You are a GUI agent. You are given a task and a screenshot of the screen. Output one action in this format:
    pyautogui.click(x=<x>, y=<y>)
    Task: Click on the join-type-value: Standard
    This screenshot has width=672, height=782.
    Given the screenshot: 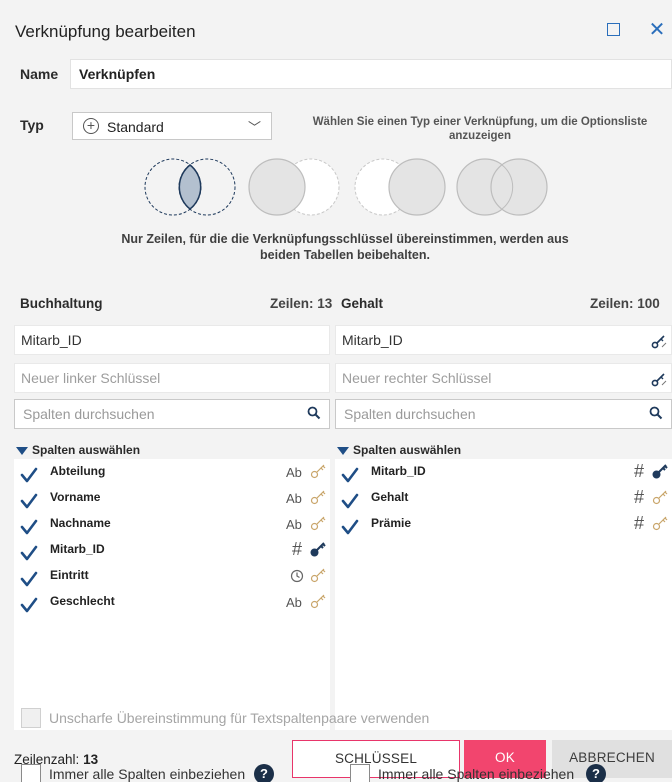 What is the action you would take?
    pyautogui.click(x=135, y=127)
    